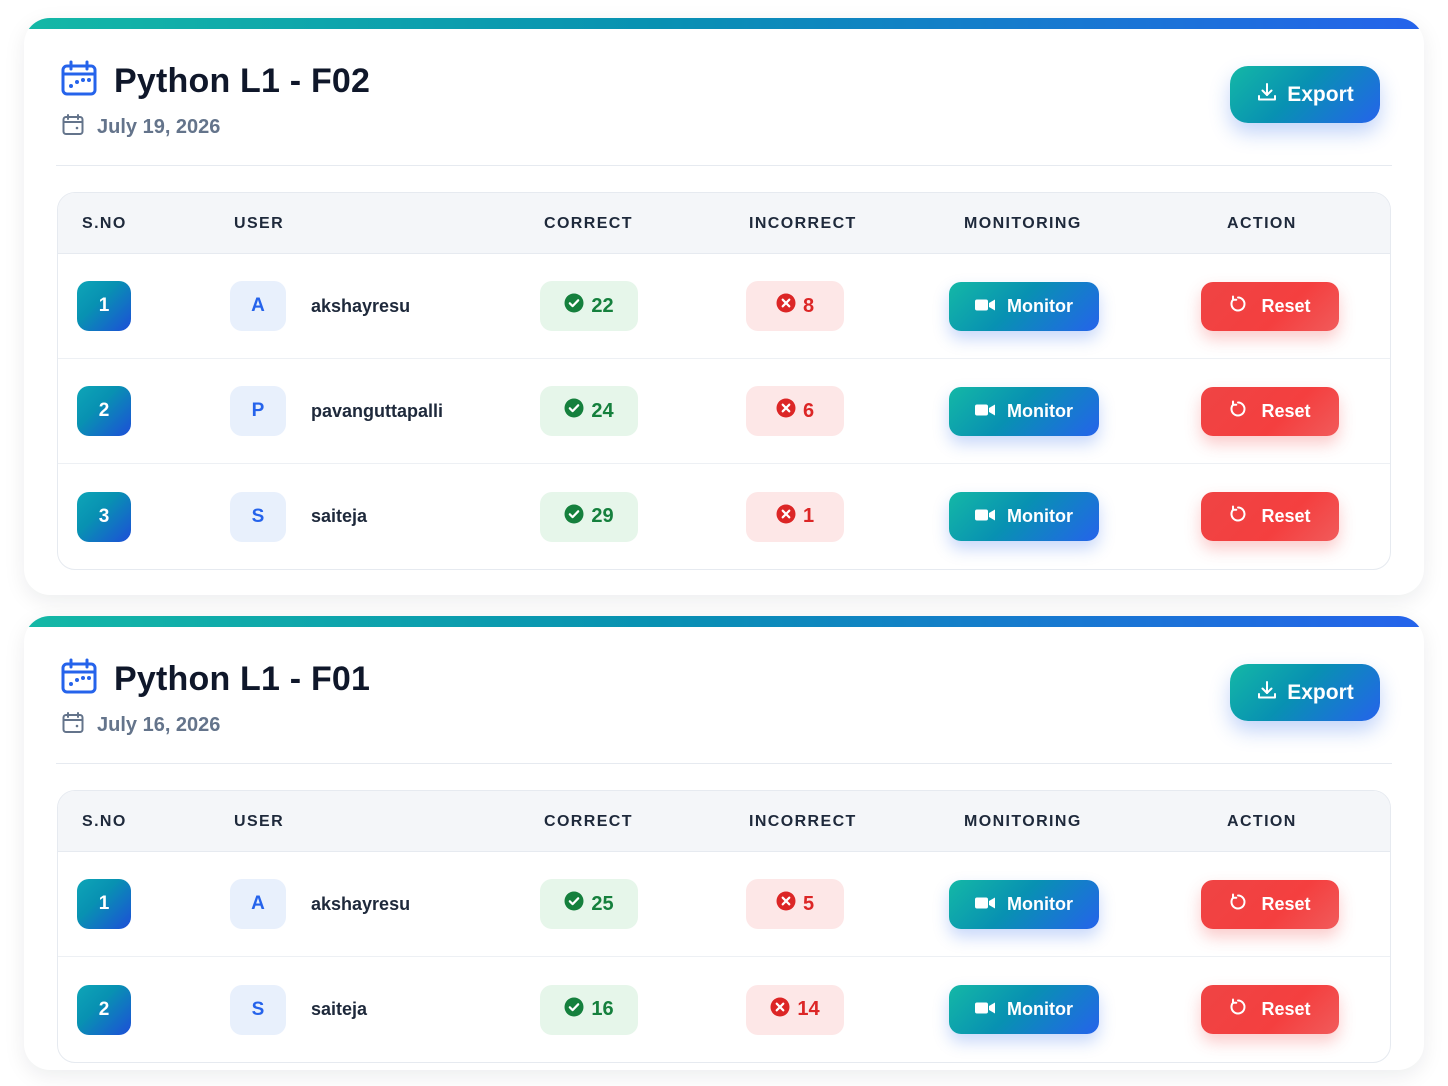  What do you see at coordinates (377, 410) in the screenshot?
I see `username: pavanguttapalli` at bounding box center [377, 410].